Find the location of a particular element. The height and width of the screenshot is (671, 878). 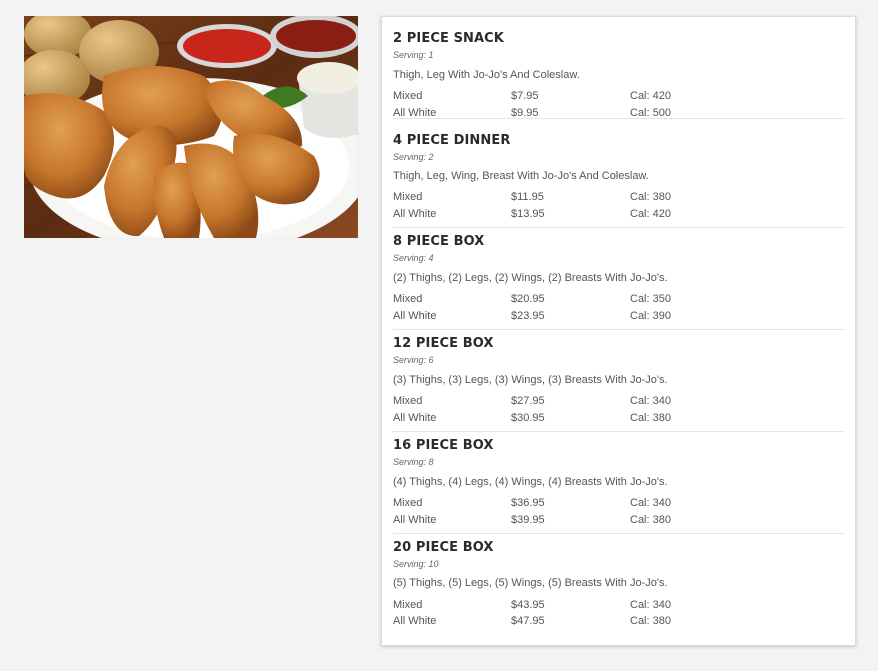

price-row-mixed: Mixed $11.95 Cal: 380 is located at coordinates (619, 199).